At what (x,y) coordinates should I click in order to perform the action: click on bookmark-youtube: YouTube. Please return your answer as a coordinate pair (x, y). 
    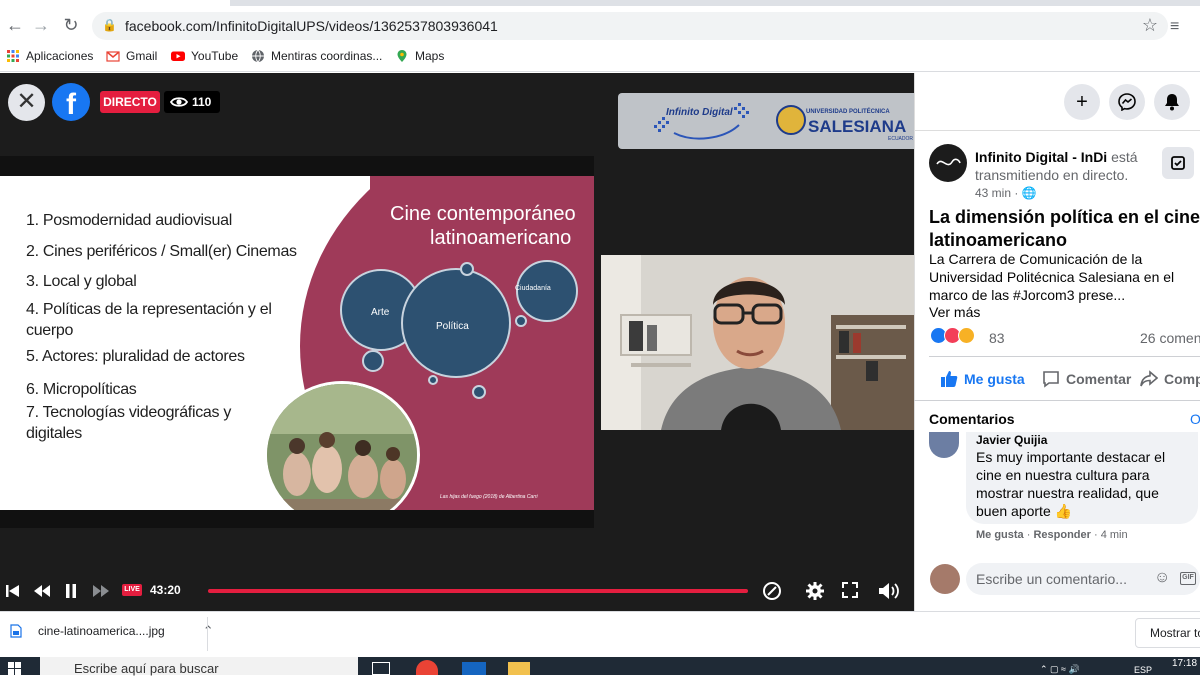
    Looking at the image, I should click on (204, 56).